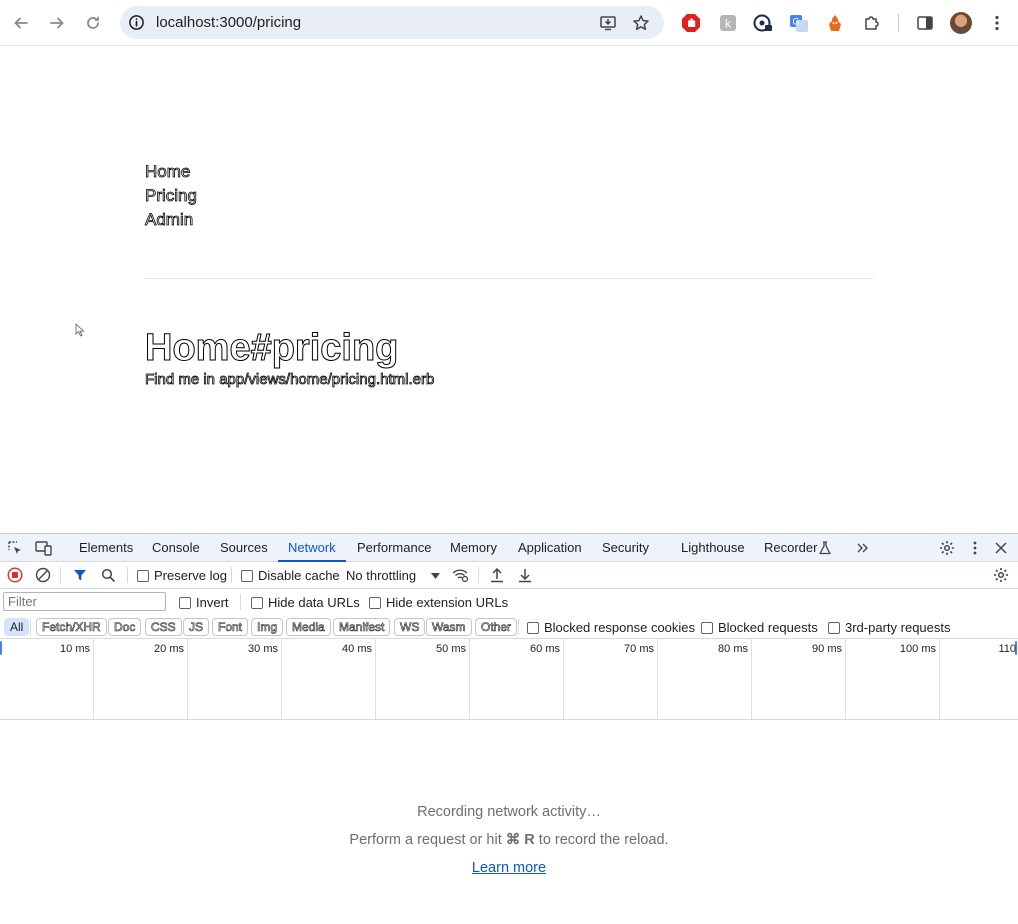 Image resolution: width=1018 pixels, height=924 pixels. What do you see at coordinates (392, 22) in the screenshot?
I see `address-bar: localhost:3000/pricing` at bounding box center [392, 22].